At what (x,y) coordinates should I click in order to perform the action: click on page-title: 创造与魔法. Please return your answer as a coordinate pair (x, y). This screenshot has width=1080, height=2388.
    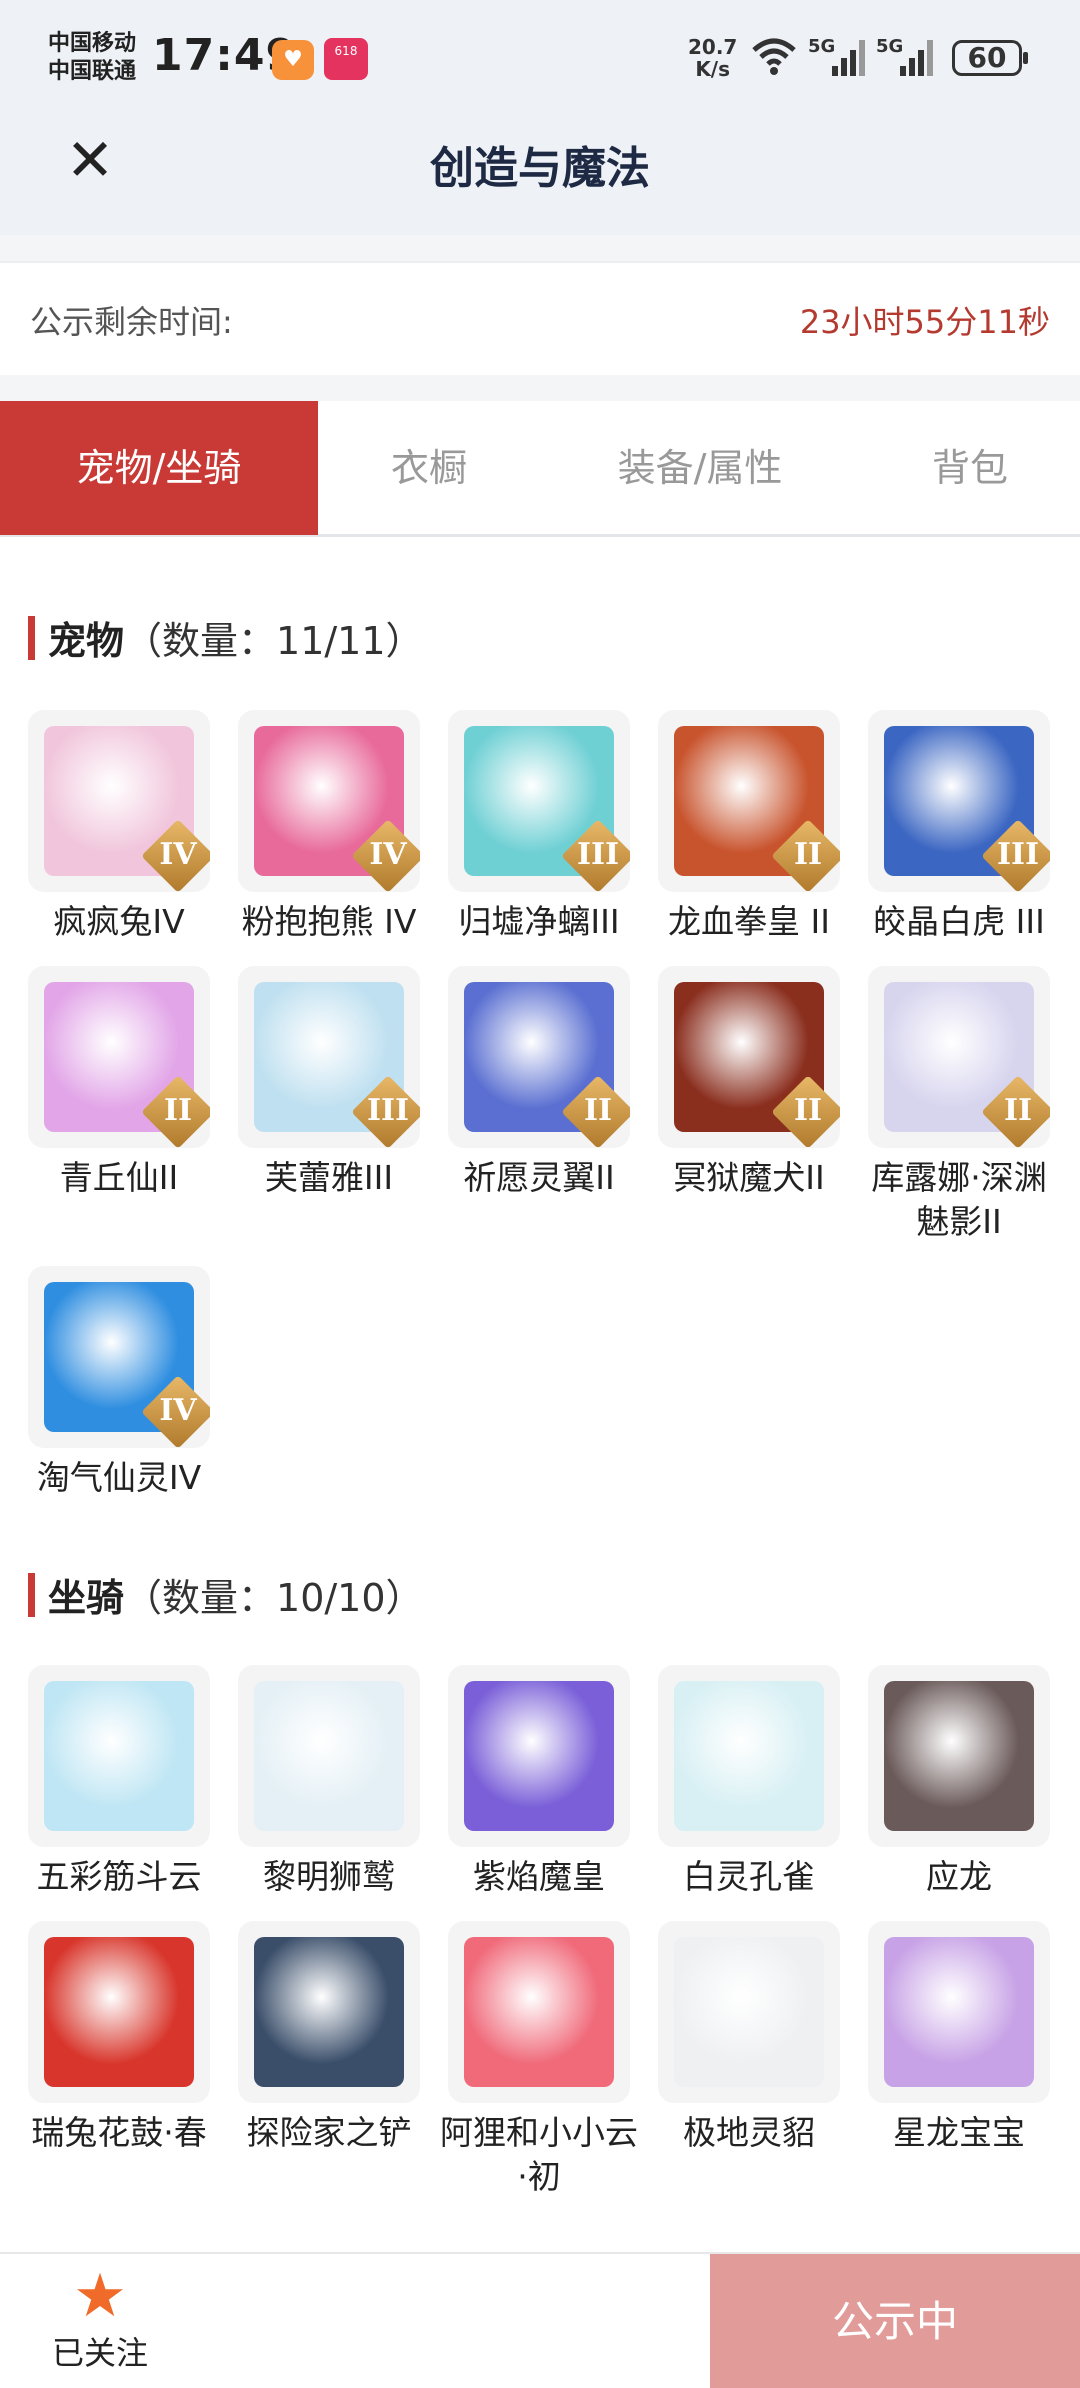
    Looking at the image, I should click on (540, 168).